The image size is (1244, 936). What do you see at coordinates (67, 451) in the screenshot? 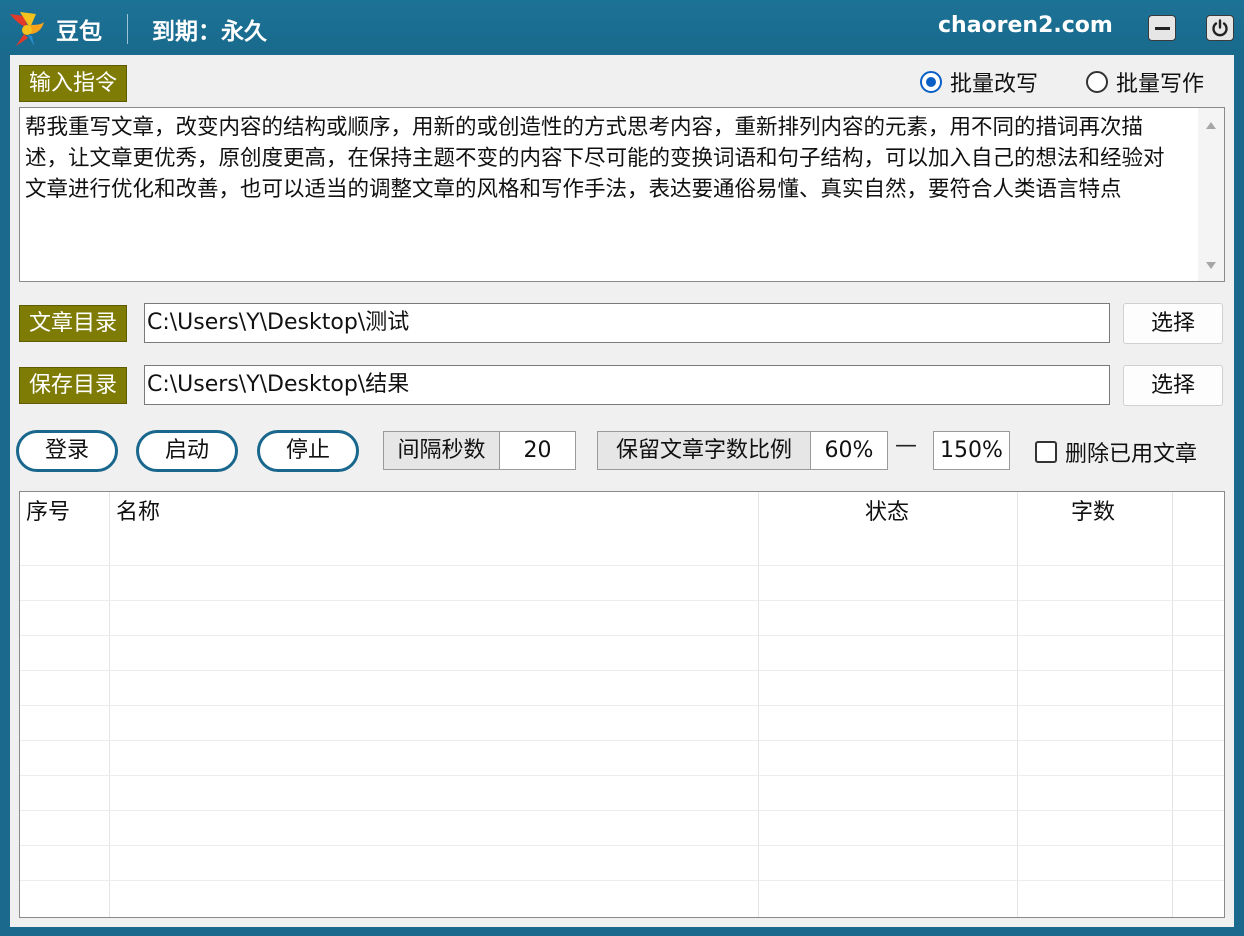
I see `login-button: 登录` at bounding box center [67, 451].